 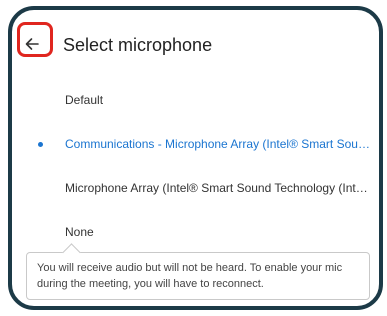 I want to click on page-title: Select microphone, so click(x=138, y=45).